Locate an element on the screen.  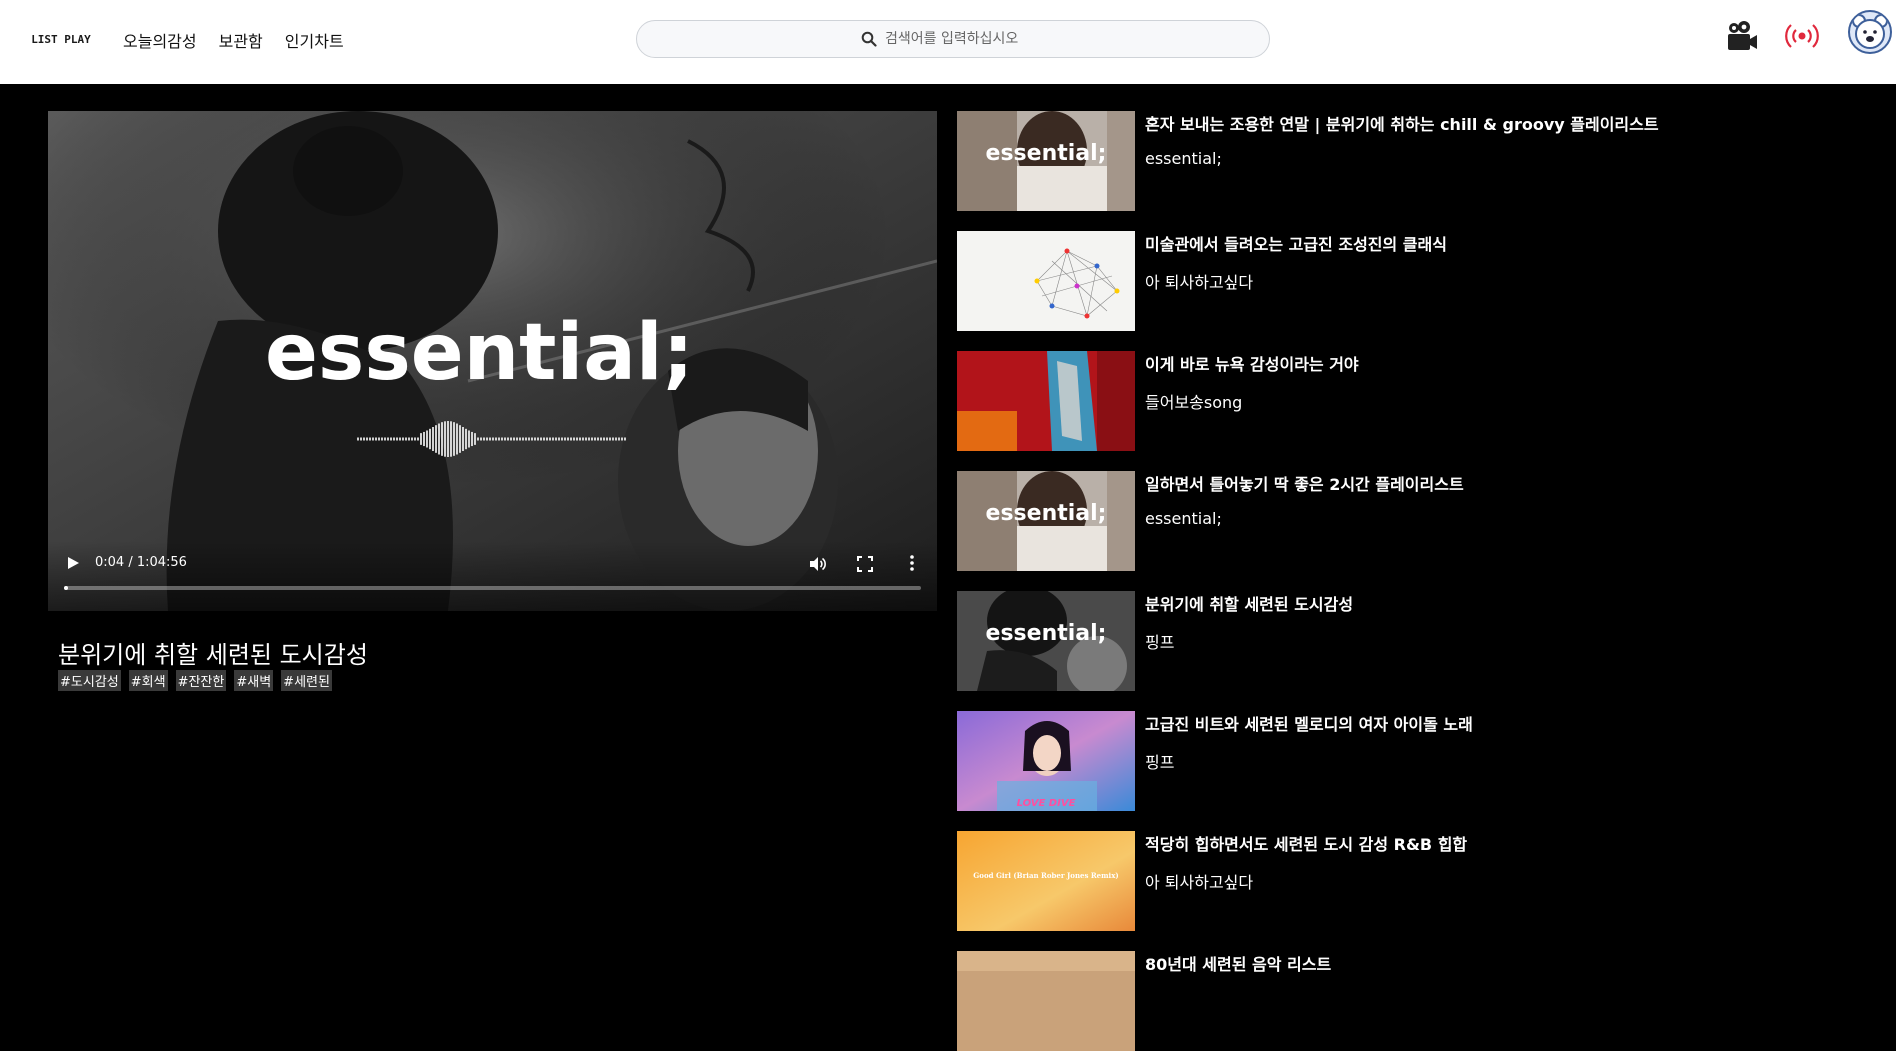
playlist-thumbnail: LOVE DIVE is located at coordinates (1046, 761).